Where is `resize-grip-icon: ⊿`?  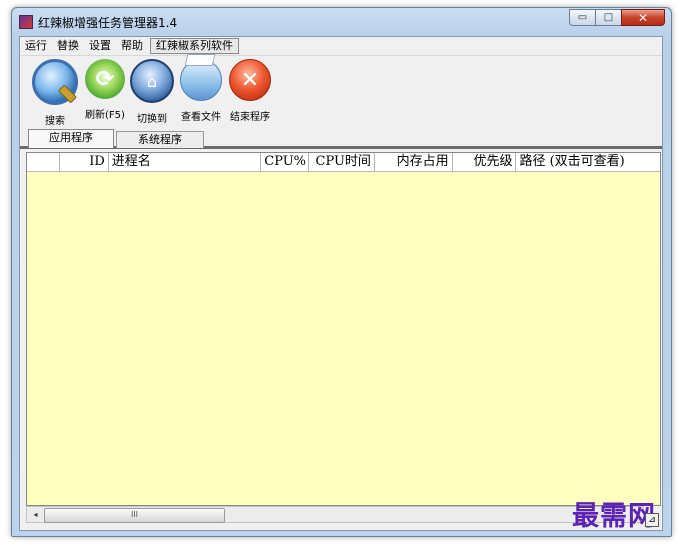
resize-grip-icon: ⊿ is located at coordinates (652, 520).